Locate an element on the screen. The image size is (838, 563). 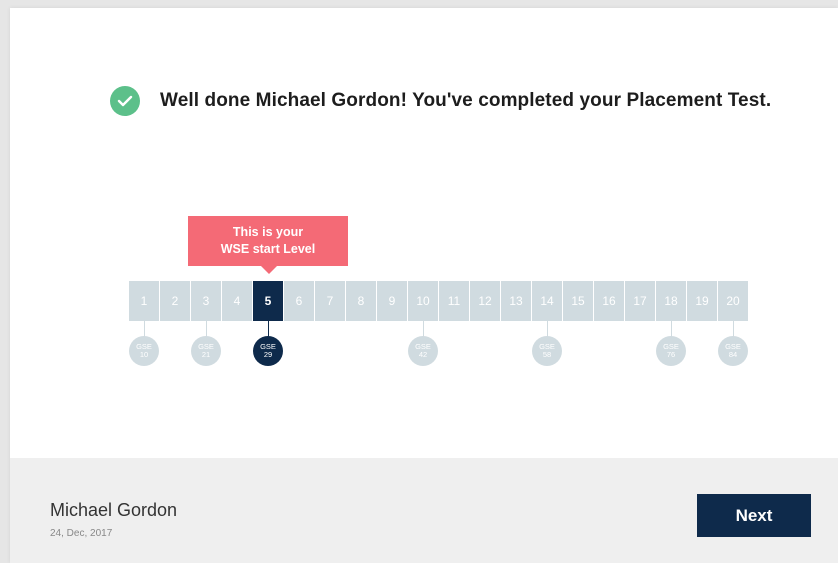
level-segment-16: 16 is located at coordinates (609, 301).